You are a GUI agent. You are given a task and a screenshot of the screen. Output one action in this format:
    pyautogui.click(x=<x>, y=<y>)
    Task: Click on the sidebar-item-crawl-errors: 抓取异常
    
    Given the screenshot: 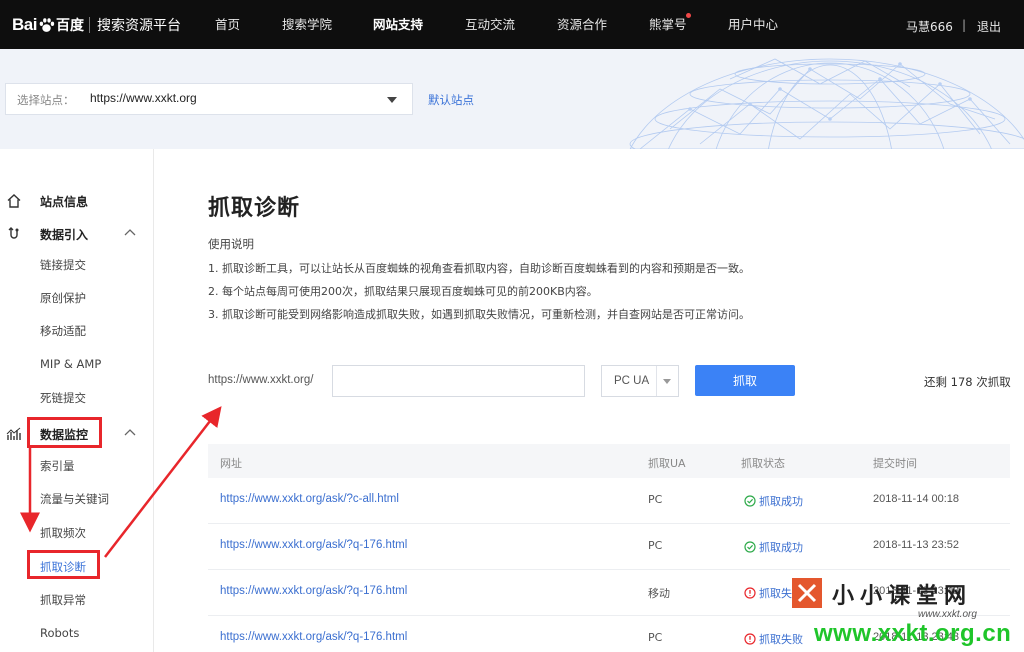 What is the action you would take?
    pyautogui.click(x=63, y=600)
    